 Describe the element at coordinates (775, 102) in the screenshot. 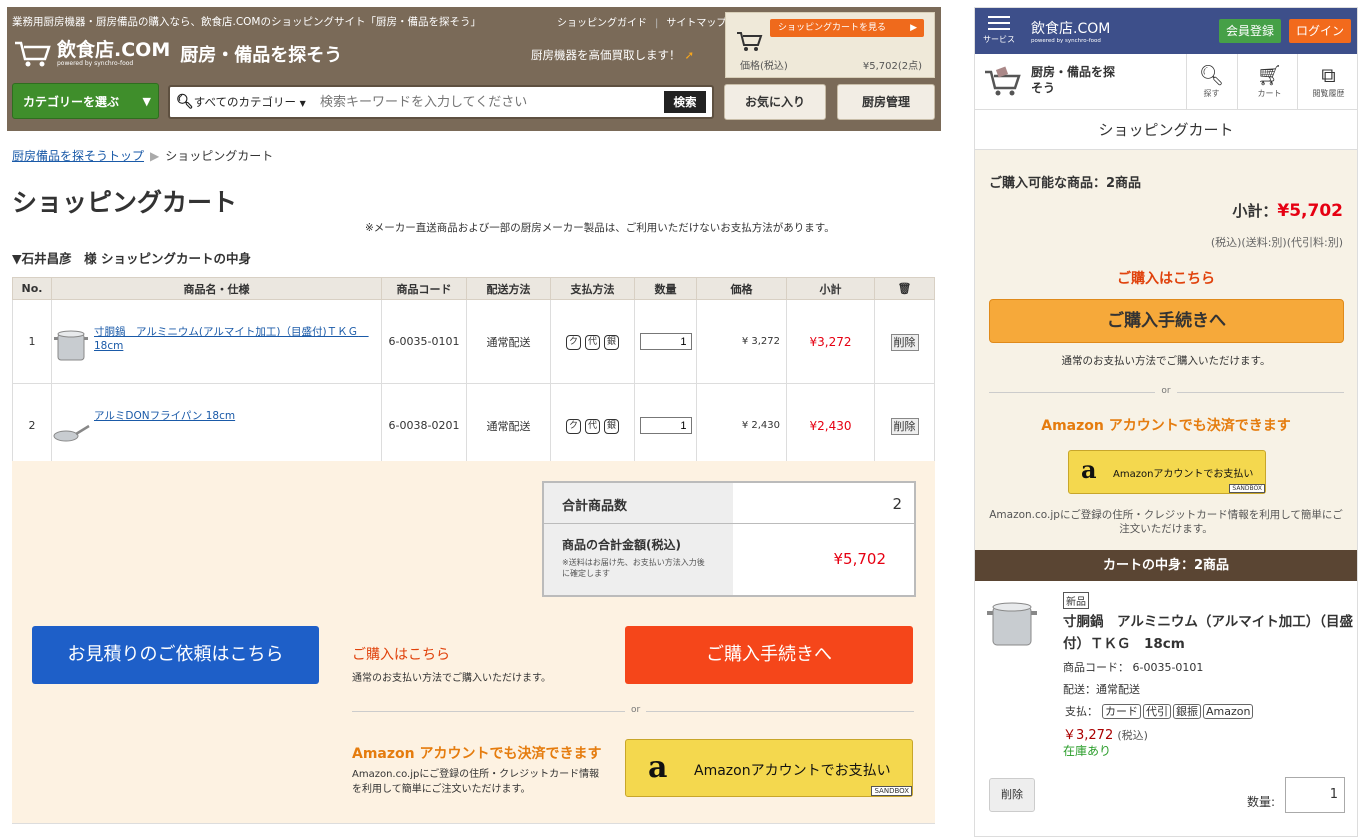

I see `favorites-button: お気に入り` at that location.